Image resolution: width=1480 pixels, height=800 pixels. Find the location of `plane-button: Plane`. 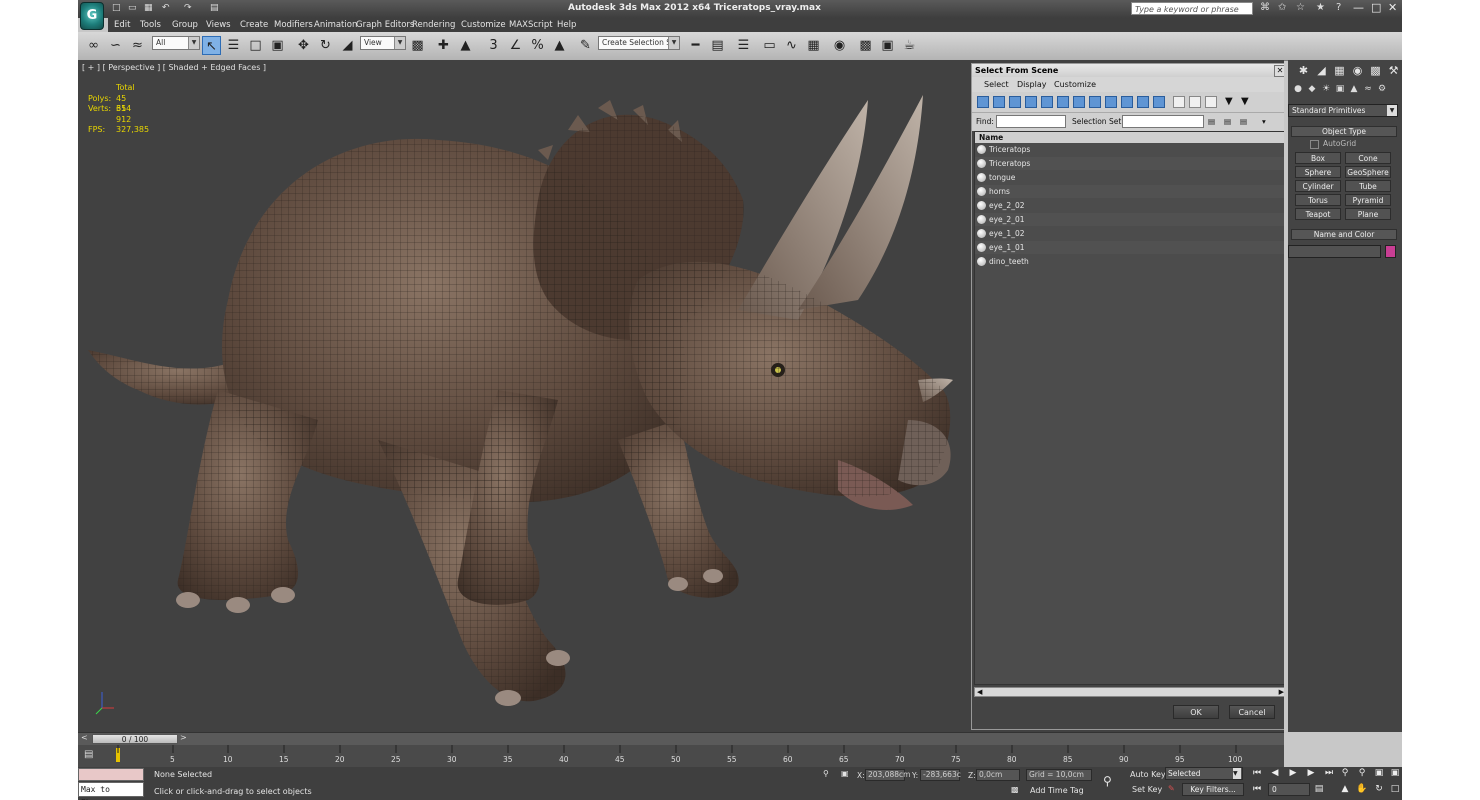

plane-button: Plane is located at coordinates (1368, 214).